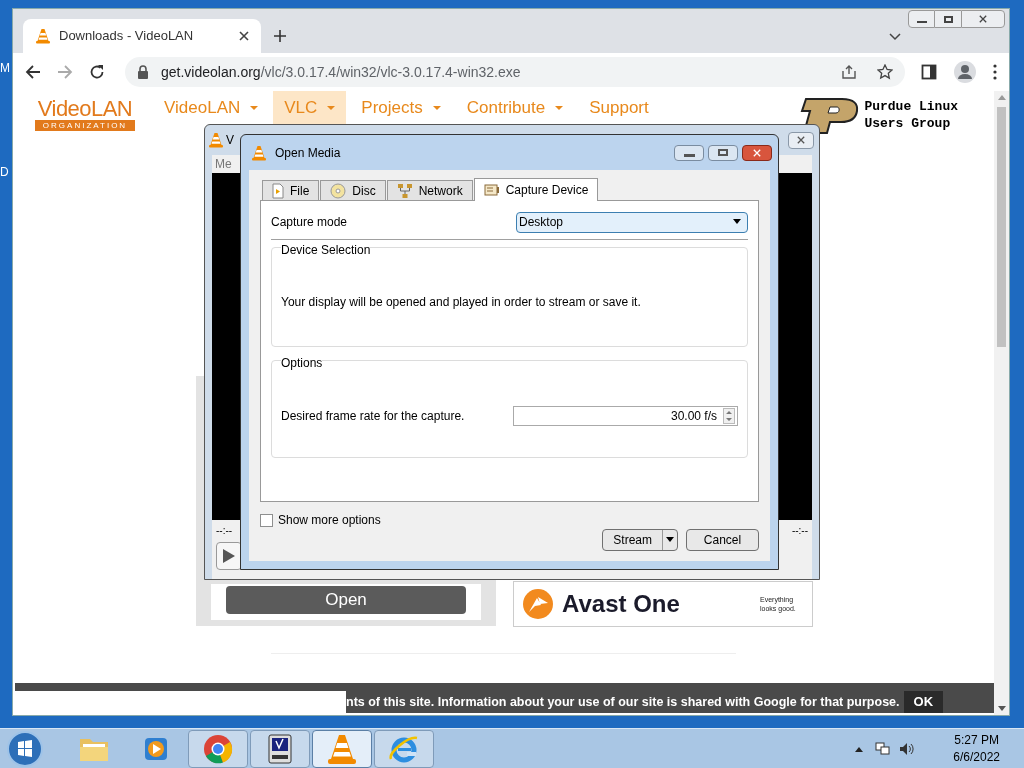 The height and width of the screenshot is (768, 1024). Describe the element at coordinates (929, 72) in the screenshot. I see `side-panel-icon` at that location.